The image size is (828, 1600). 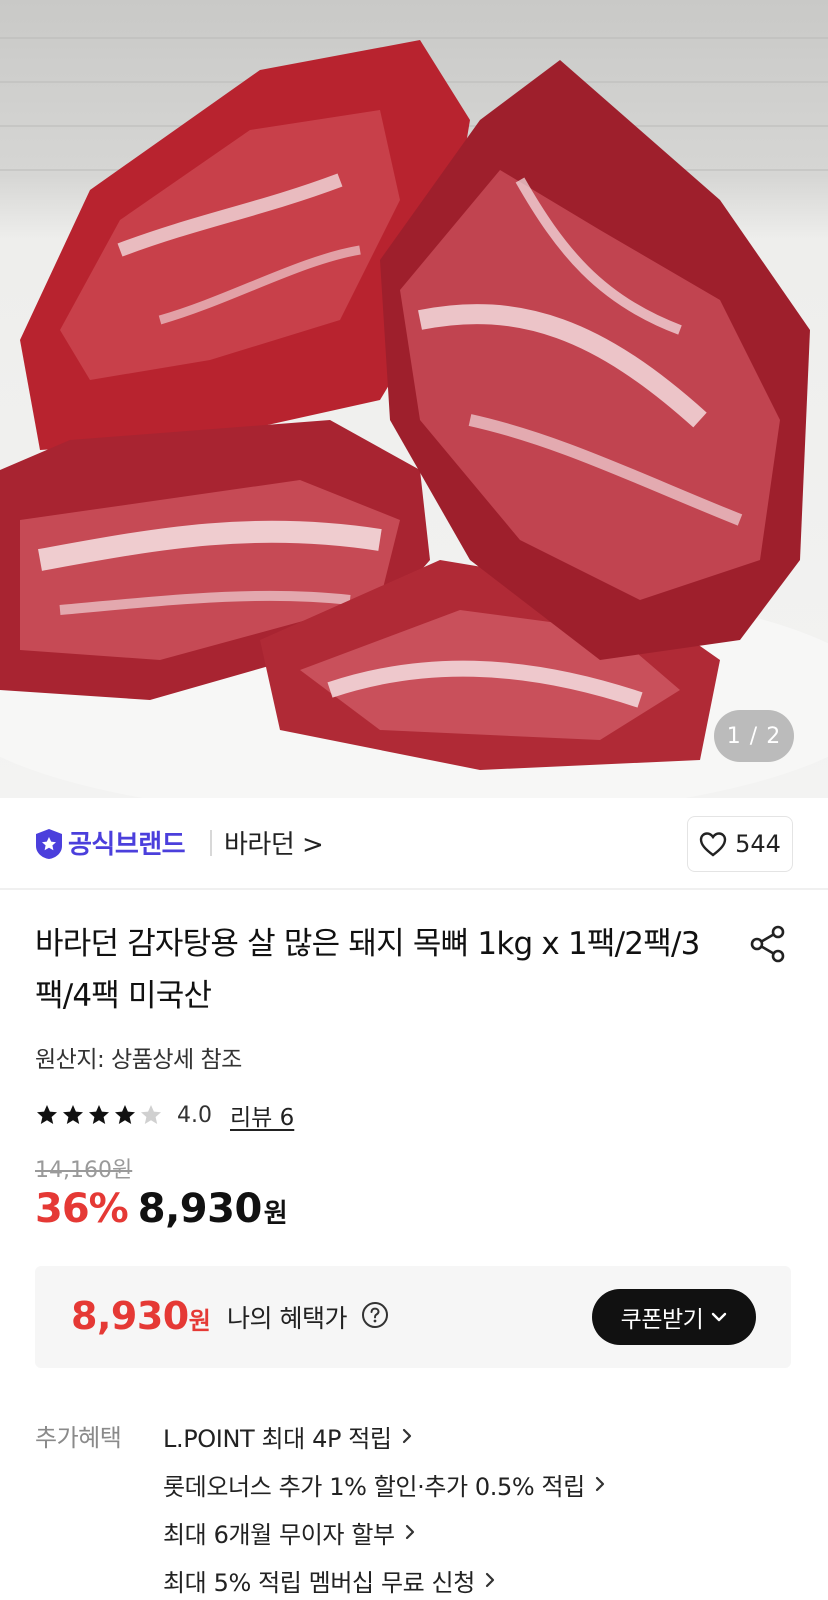 What do you see at coordinates (82, 1209) in the screenshot?
I see `discount-rate: 36%` at bounding box center [82, 1209].